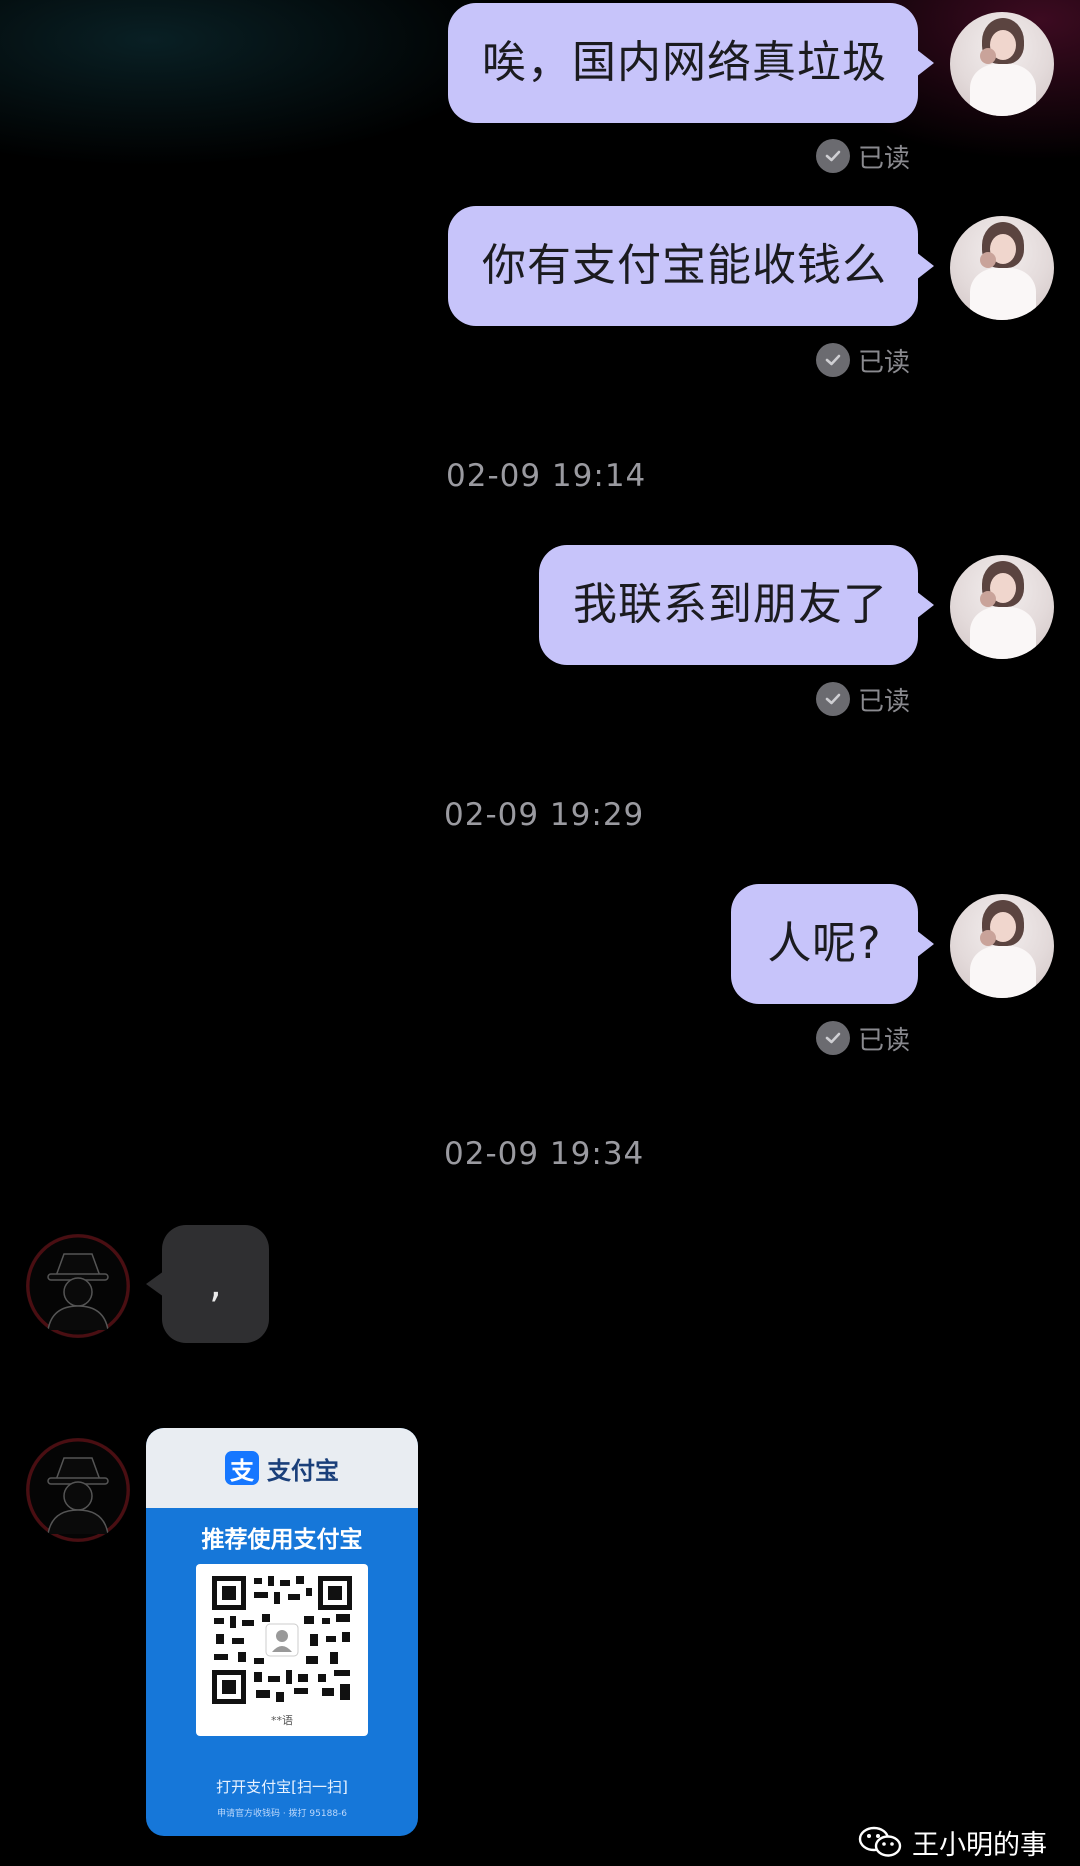  Describe the element at coordinates (824, 943) in the screenshot. I see `message-text: 人呢?` at that location.